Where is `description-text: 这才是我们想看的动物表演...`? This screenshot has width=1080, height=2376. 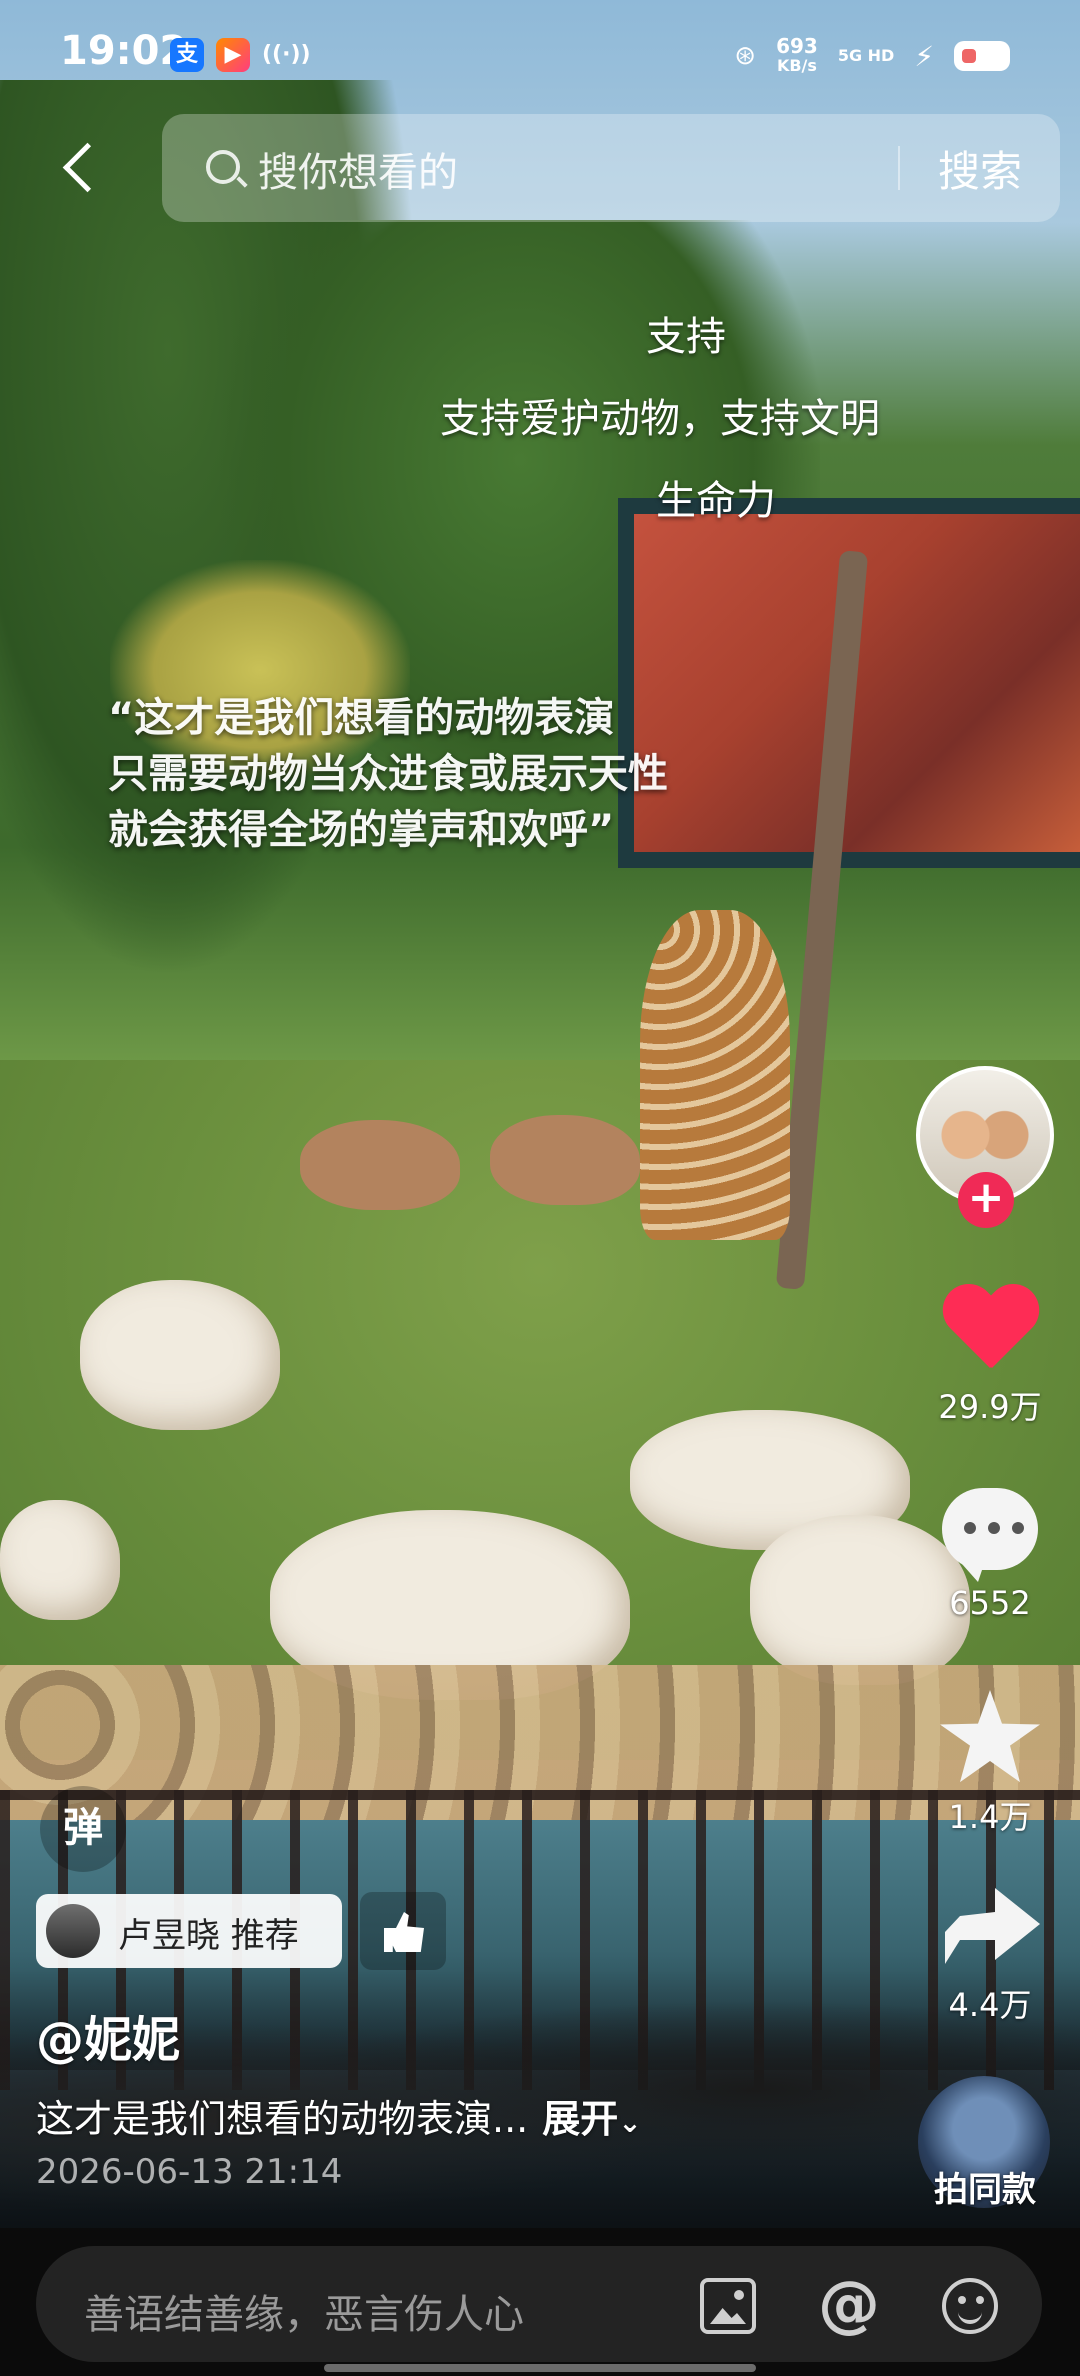 description-text: 这才是我们想看的动物表演... is located at coordinates (282, 2119).